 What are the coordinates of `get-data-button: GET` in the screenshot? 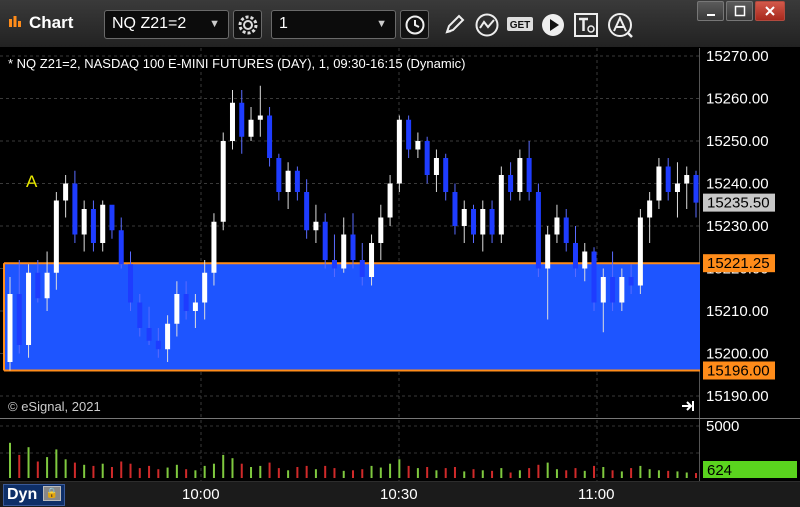 It's located at (519, 24).